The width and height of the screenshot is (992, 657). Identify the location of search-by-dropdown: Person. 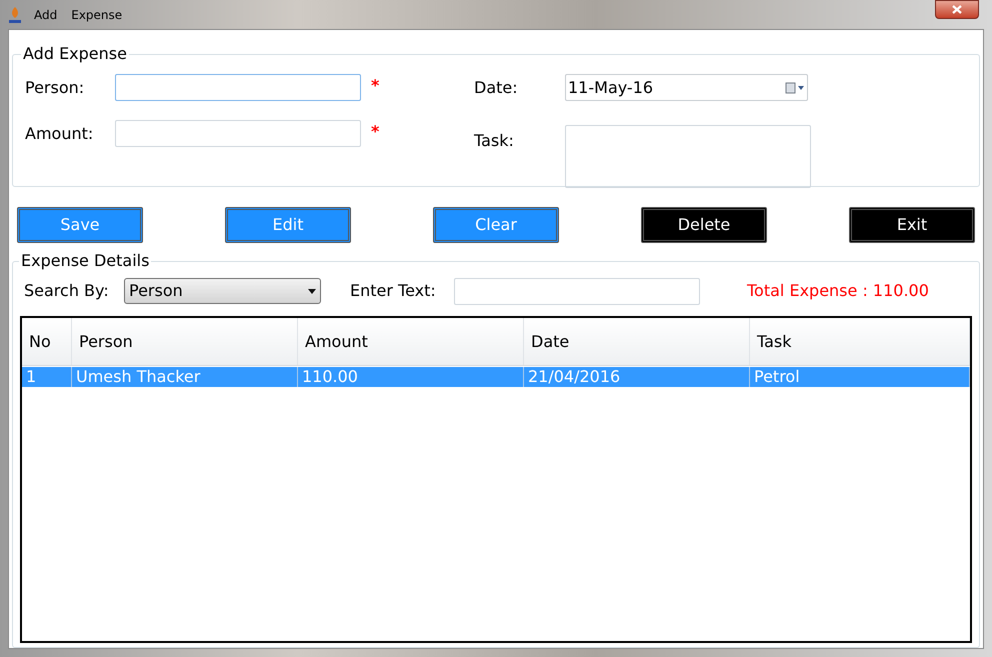
(222, 291).